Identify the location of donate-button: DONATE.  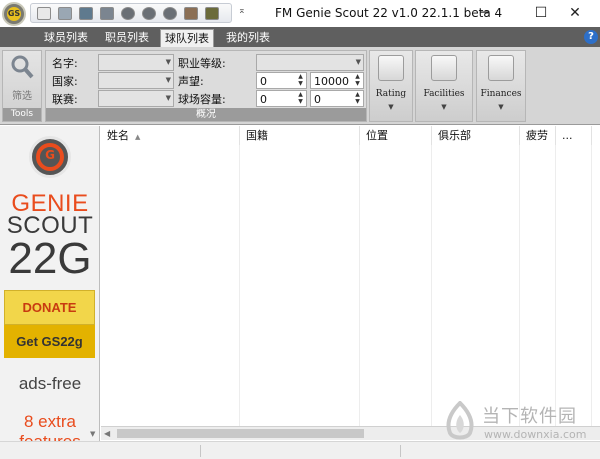
(49, 307).